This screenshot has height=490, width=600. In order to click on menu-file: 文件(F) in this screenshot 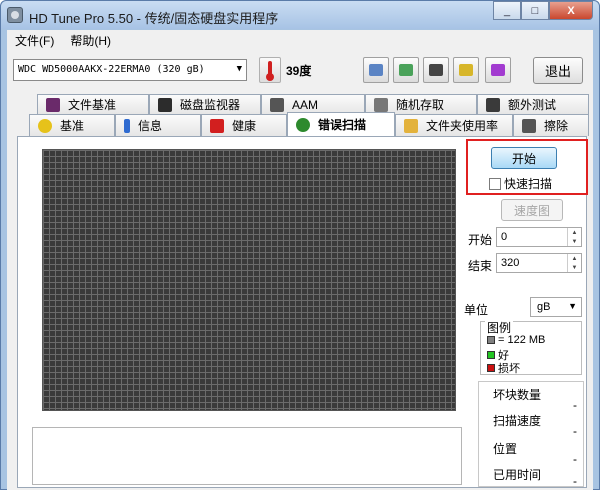, I will do `click(34, 40)`.